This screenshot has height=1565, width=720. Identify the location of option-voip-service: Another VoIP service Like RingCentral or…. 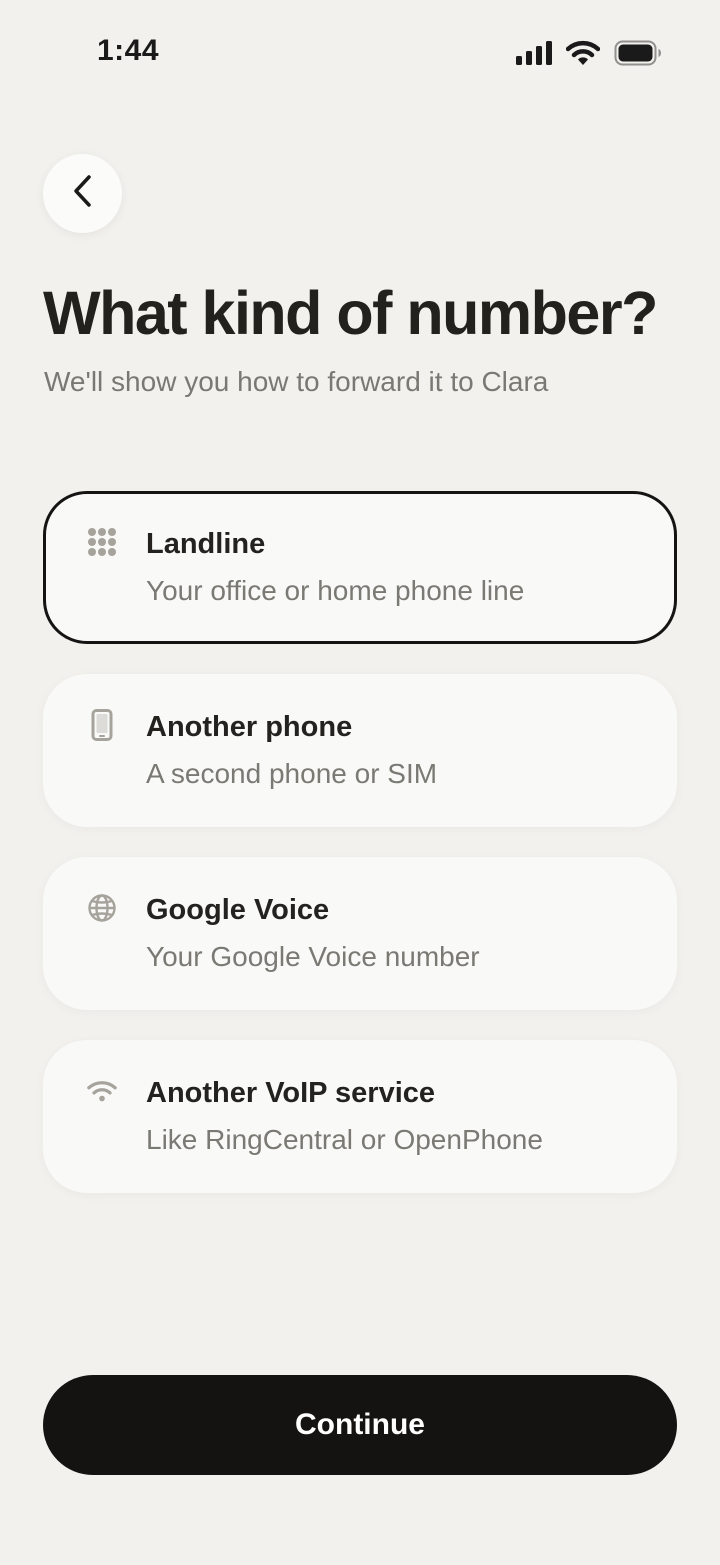
(360, 1116).